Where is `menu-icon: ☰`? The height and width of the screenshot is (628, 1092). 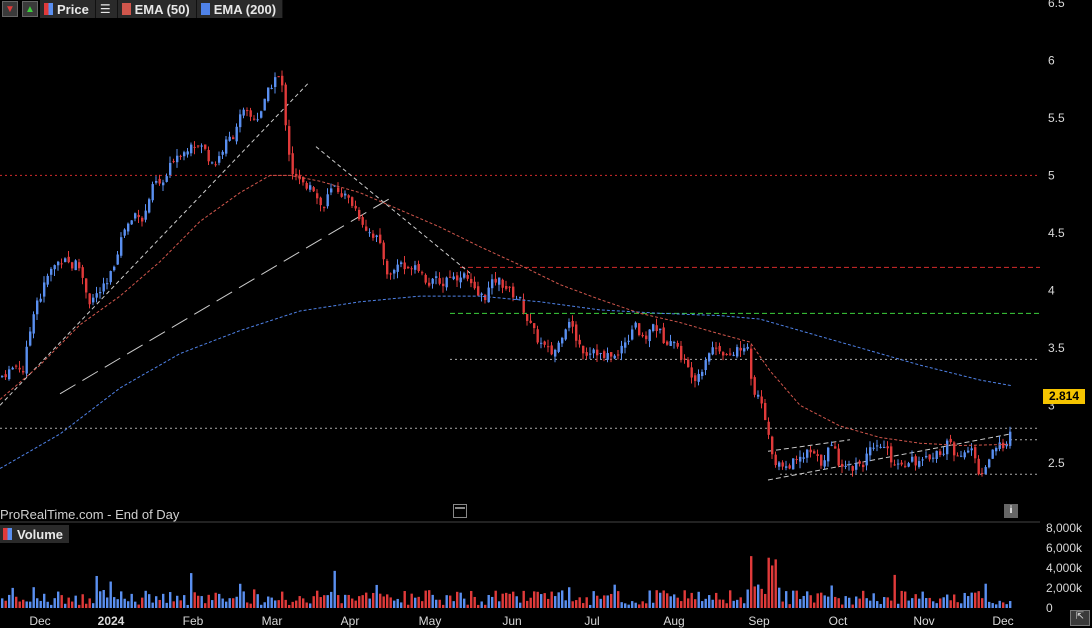 menu-icon: ☰ is located at coordinates (105, 9).